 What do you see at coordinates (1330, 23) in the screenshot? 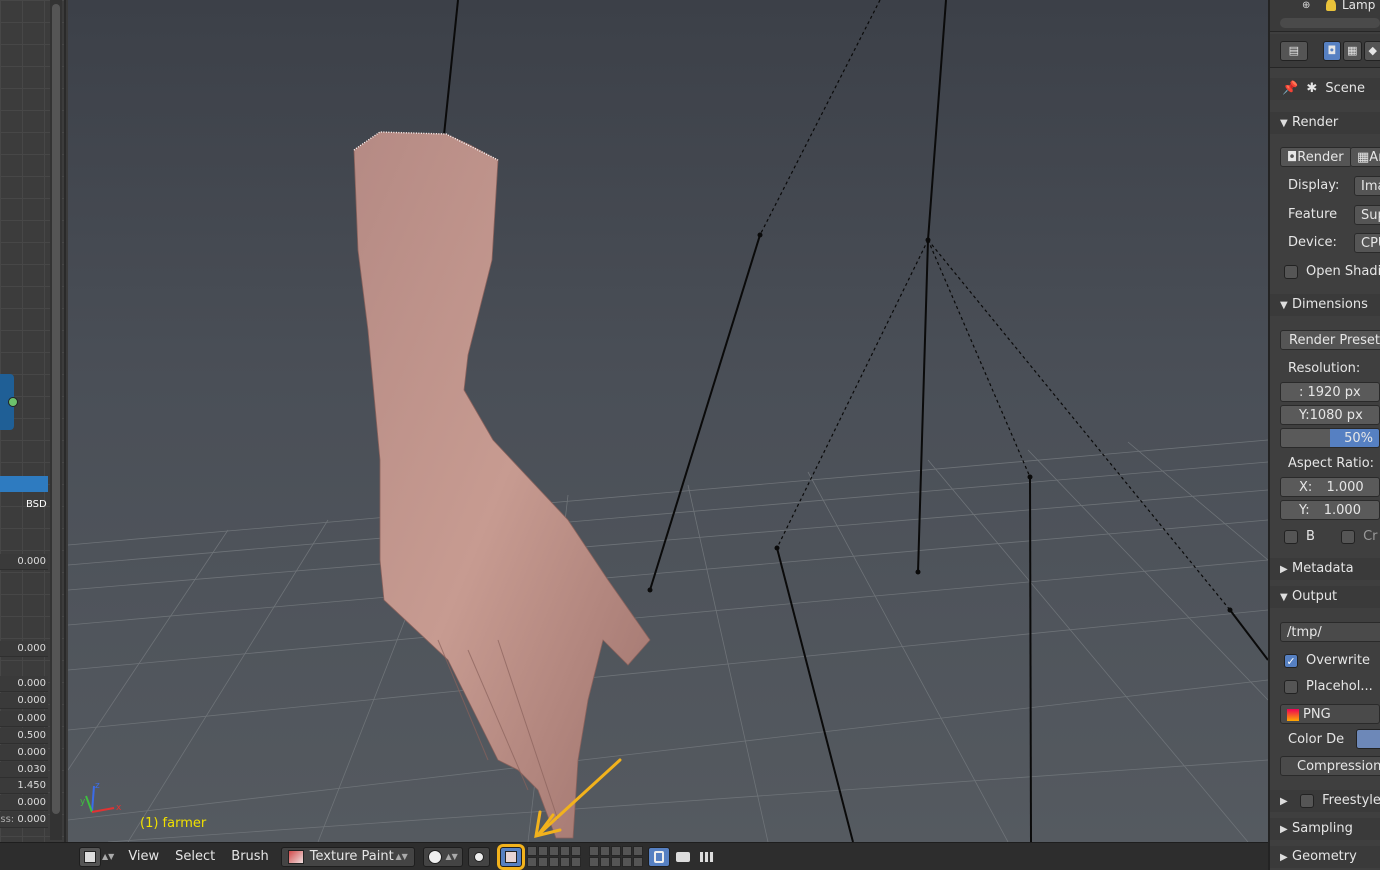
I see `outliner-scrollbar` at bounding box center [1330, 23].